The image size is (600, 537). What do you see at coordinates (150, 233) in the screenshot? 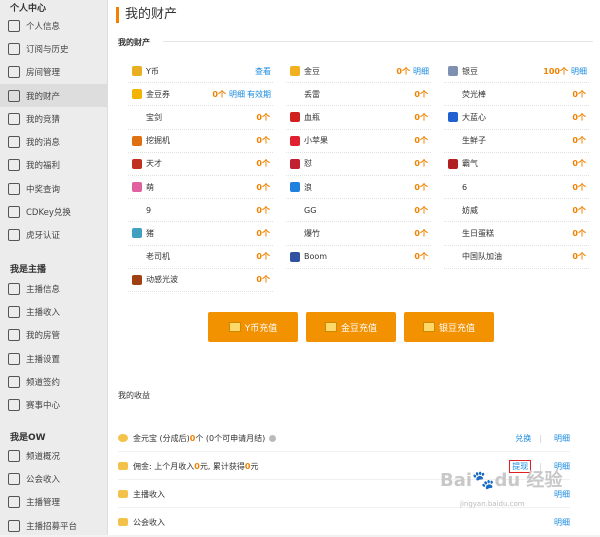
I see `asset-name: 猪` at bounding box center [150, 233].